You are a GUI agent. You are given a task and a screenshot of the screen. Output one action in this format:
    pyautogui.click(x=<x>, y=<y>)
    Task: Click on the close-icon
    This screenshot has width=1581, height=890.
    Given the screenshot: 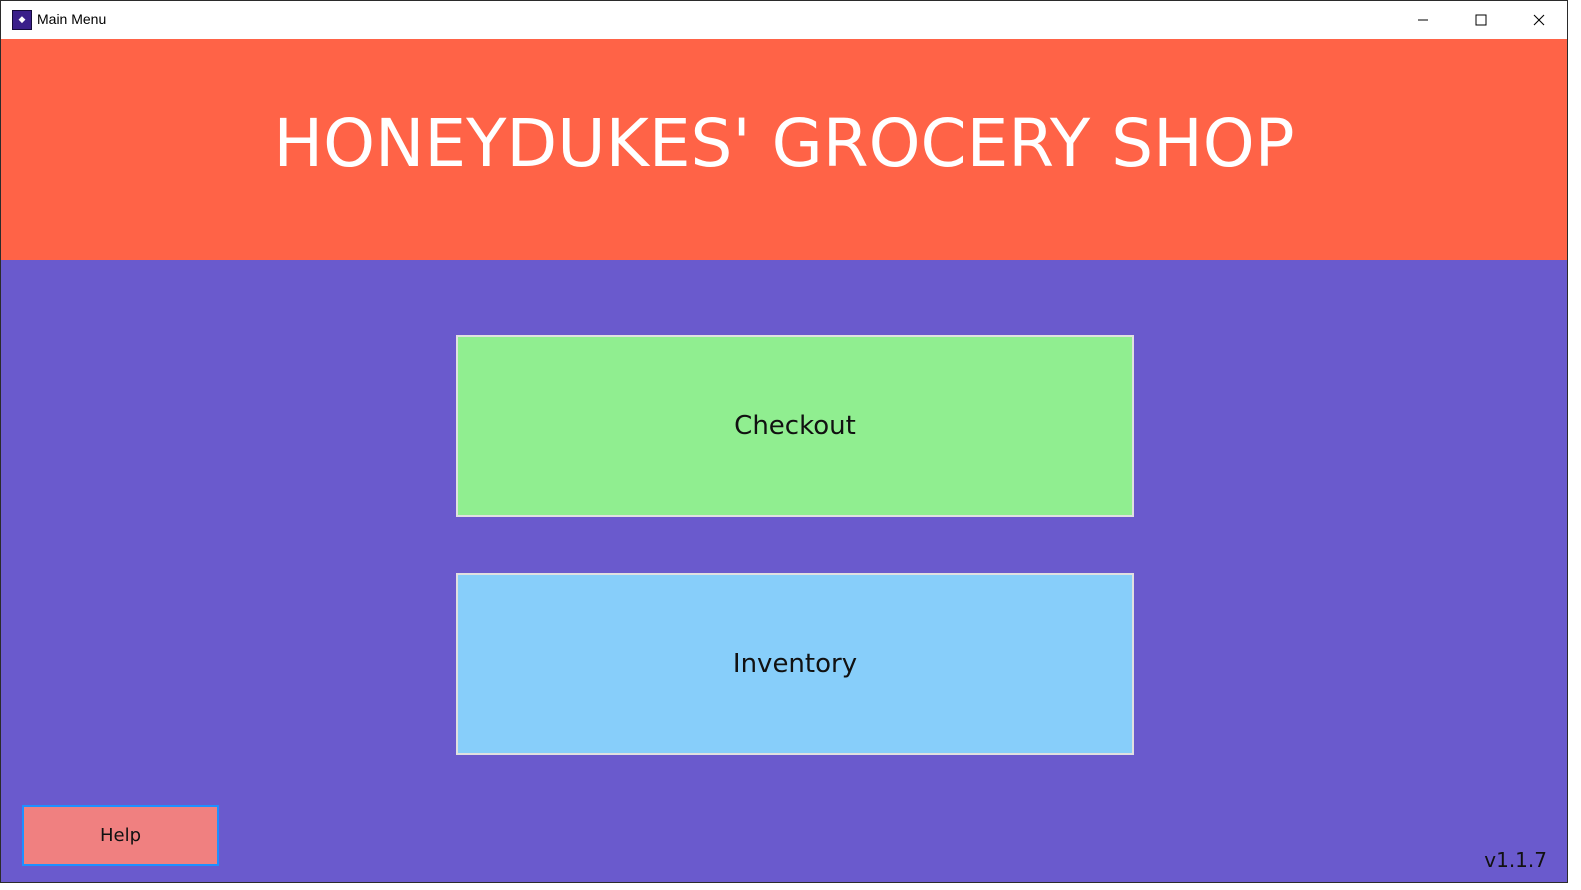 What is the action you would take?
    pyautogui.click(x=1539, y=20)
    